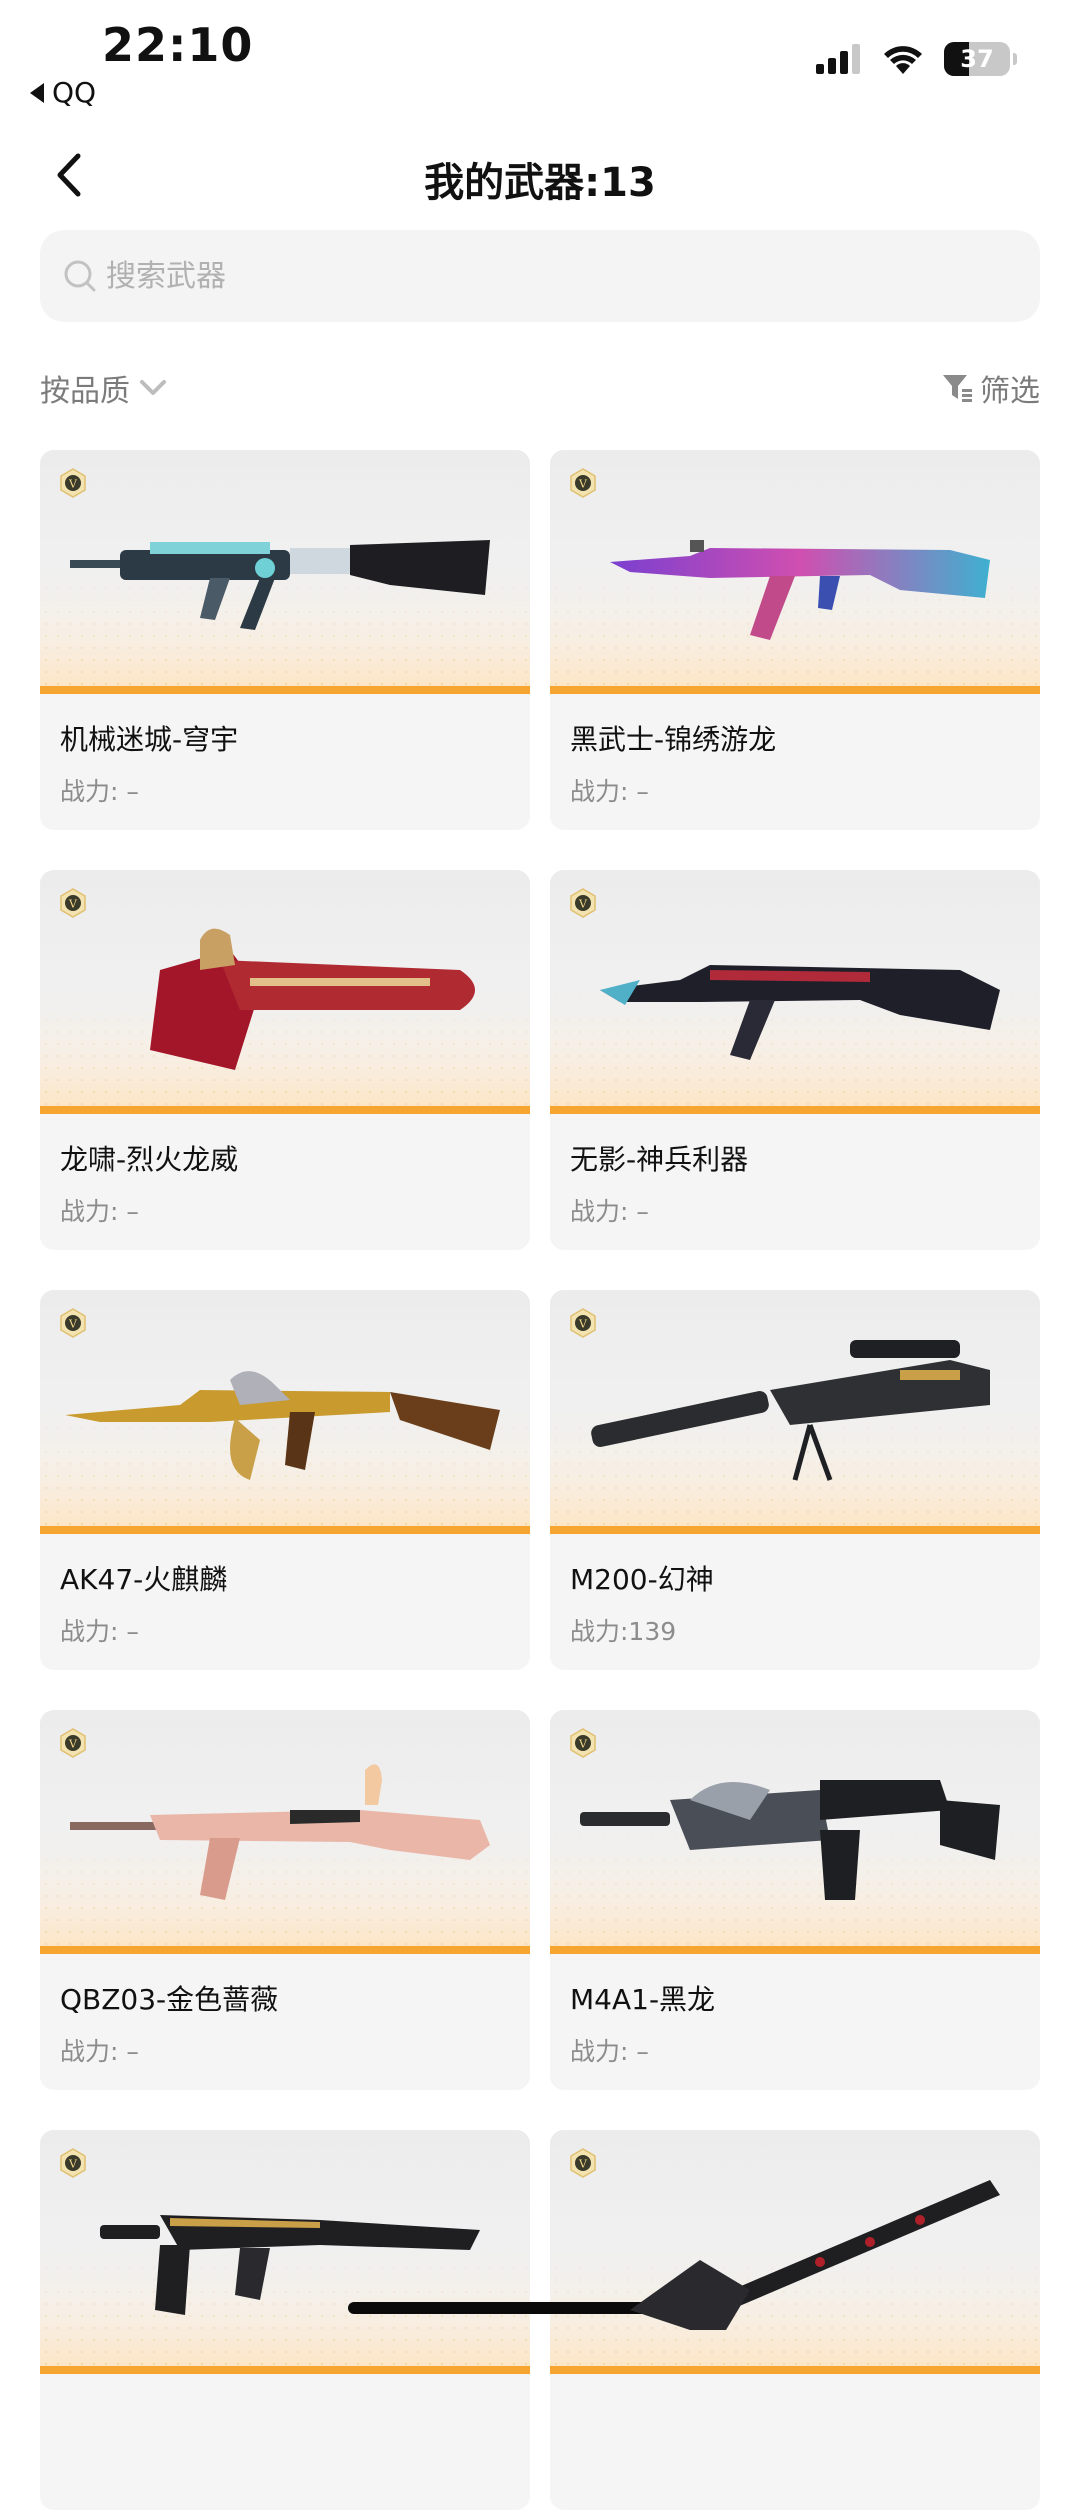 The image size is (1080, 2510). I want to click on search-icon, so click(80, 276).